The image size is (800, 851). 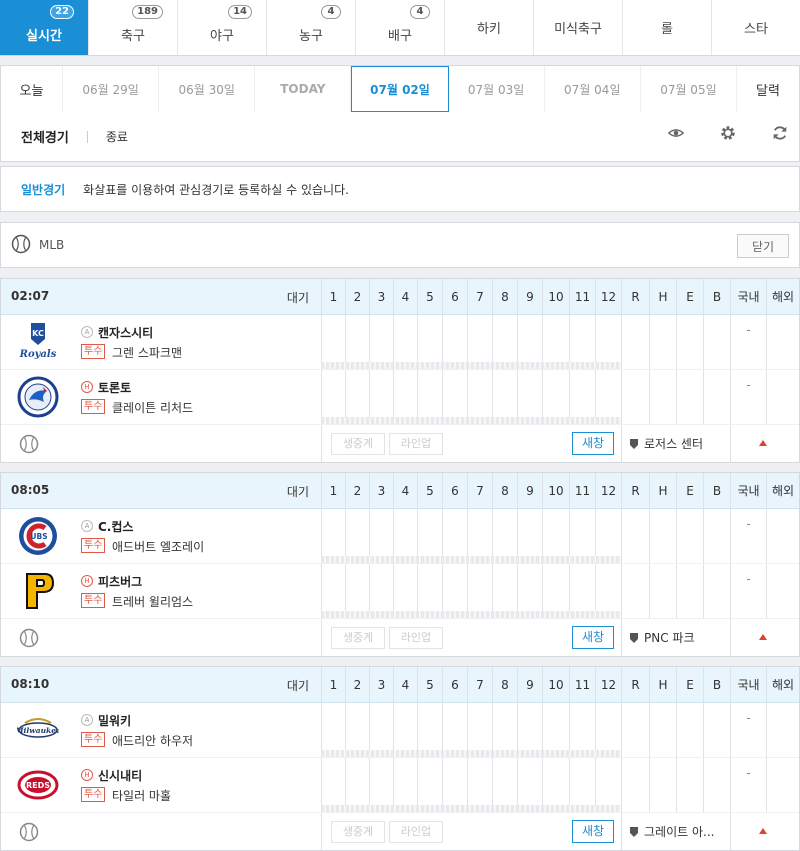 What do you see at coordinates (400, 36) in the screenshot?
I see `tab-label: 배구` at bounding box center [400, 36].